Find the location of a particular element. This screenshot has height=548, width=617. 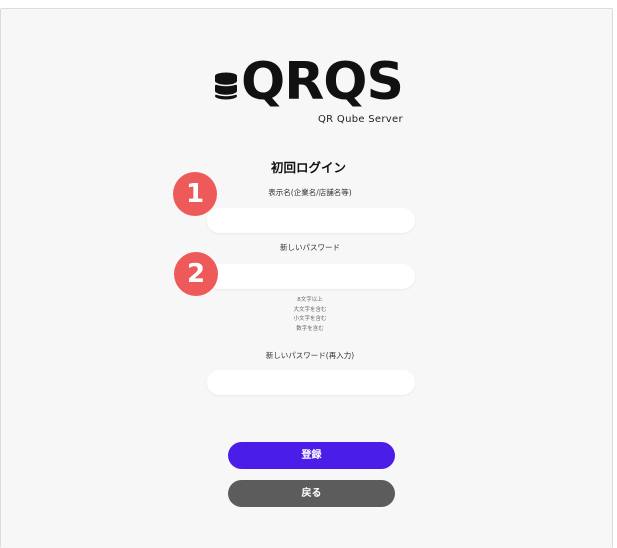

qrqs-logo: QRQS QR Qube Server is located at coordinates (314, 90).